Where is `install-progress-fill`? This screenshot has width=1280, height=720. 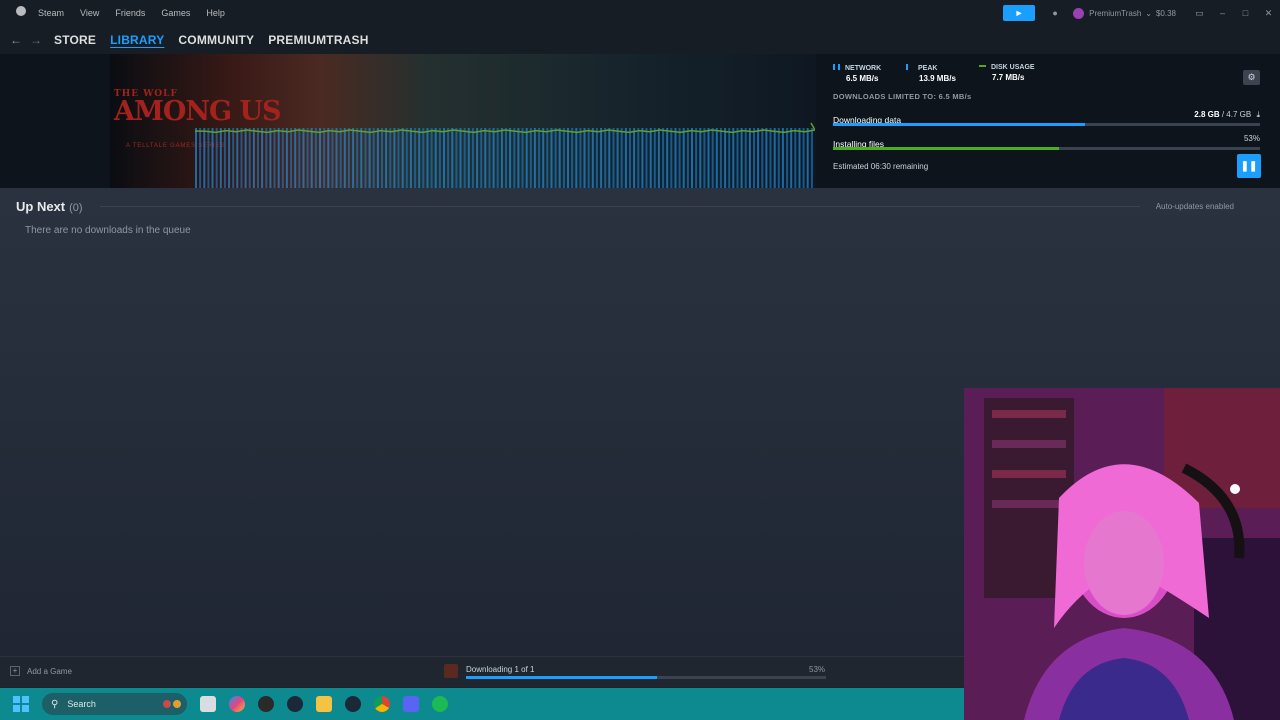 install-progress-fill is located at coordinates (946, 148).